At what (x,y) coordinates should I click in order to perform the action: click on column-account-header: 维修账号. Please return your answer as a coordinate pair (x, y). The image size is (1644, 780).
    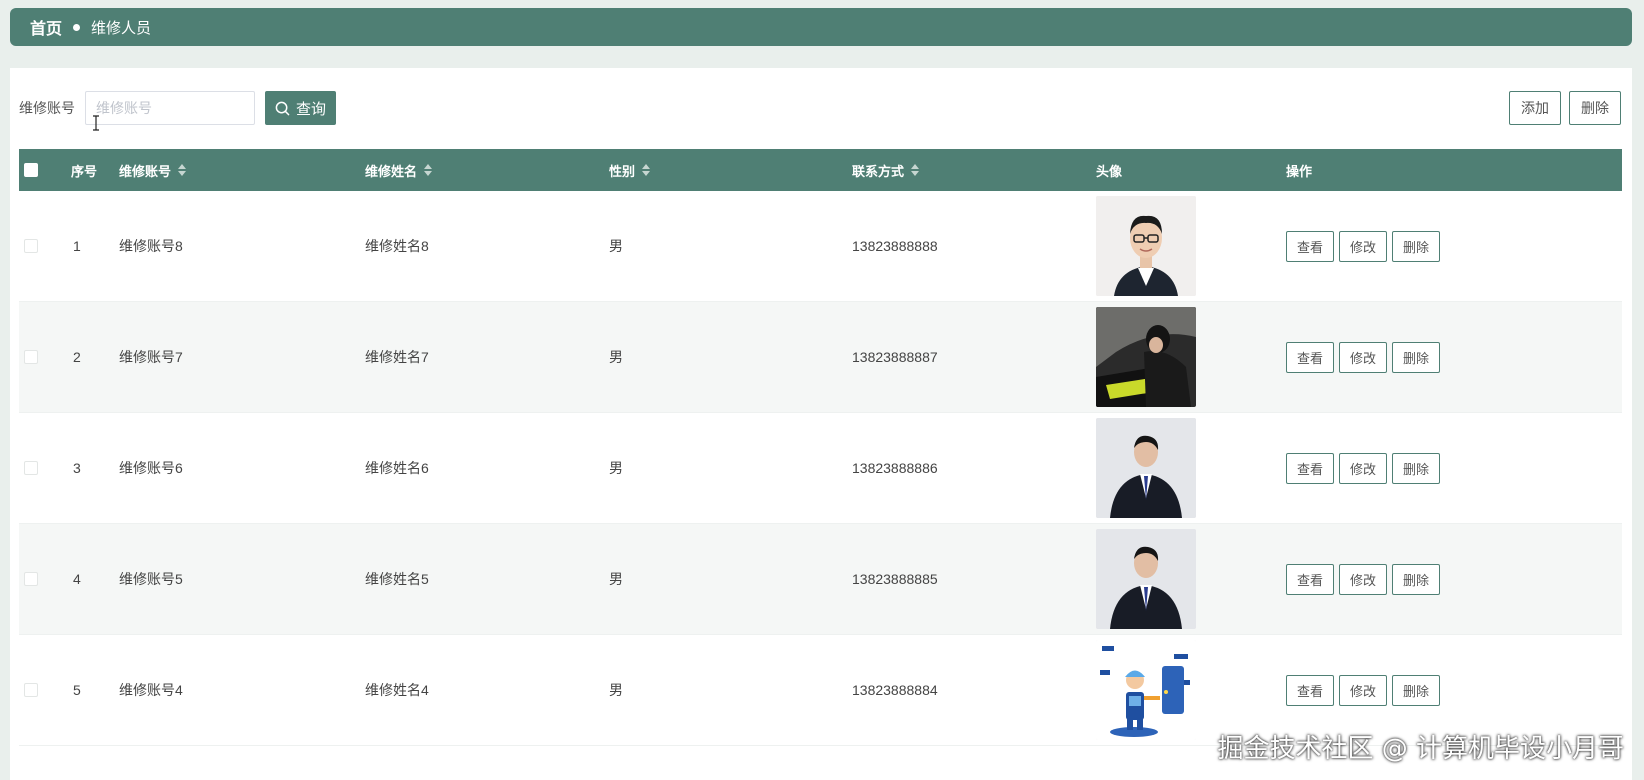
    Looking at the image, I should click on (153, 170).